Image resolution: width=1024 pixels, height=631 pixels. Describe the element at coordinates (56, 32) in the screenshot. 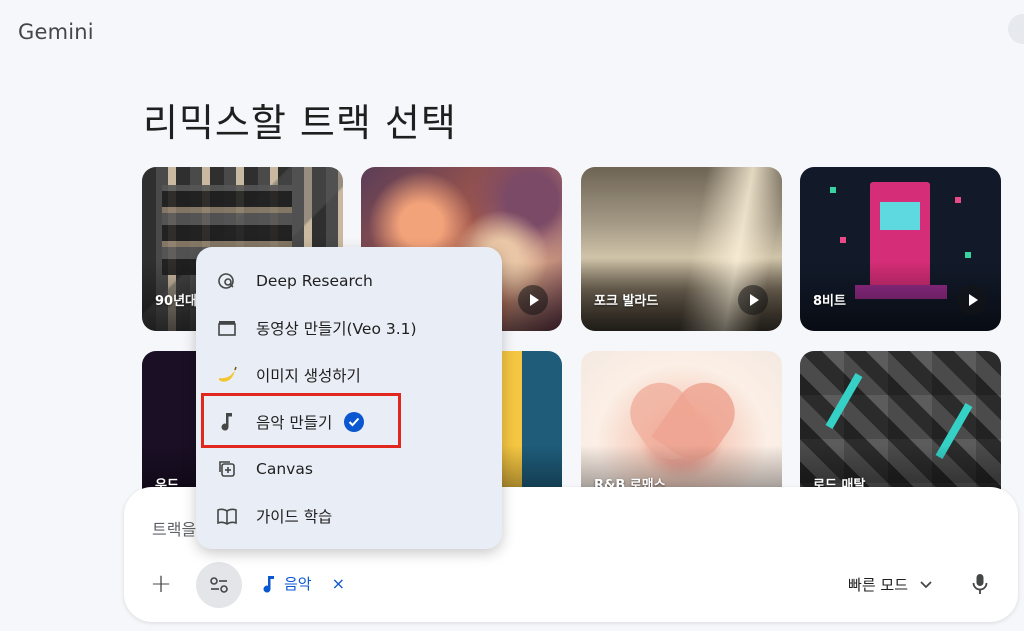

I see `brand-logo: Gemini` at that location.